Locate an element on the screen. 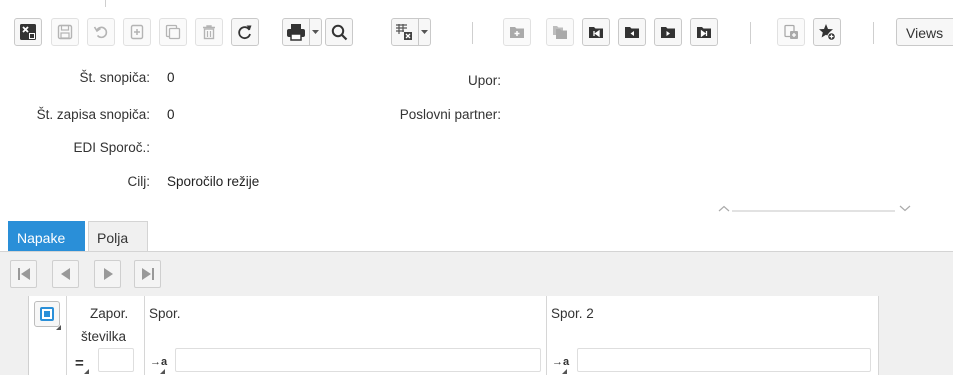  tab-napake: Napake is located at coordinates (46, 236).